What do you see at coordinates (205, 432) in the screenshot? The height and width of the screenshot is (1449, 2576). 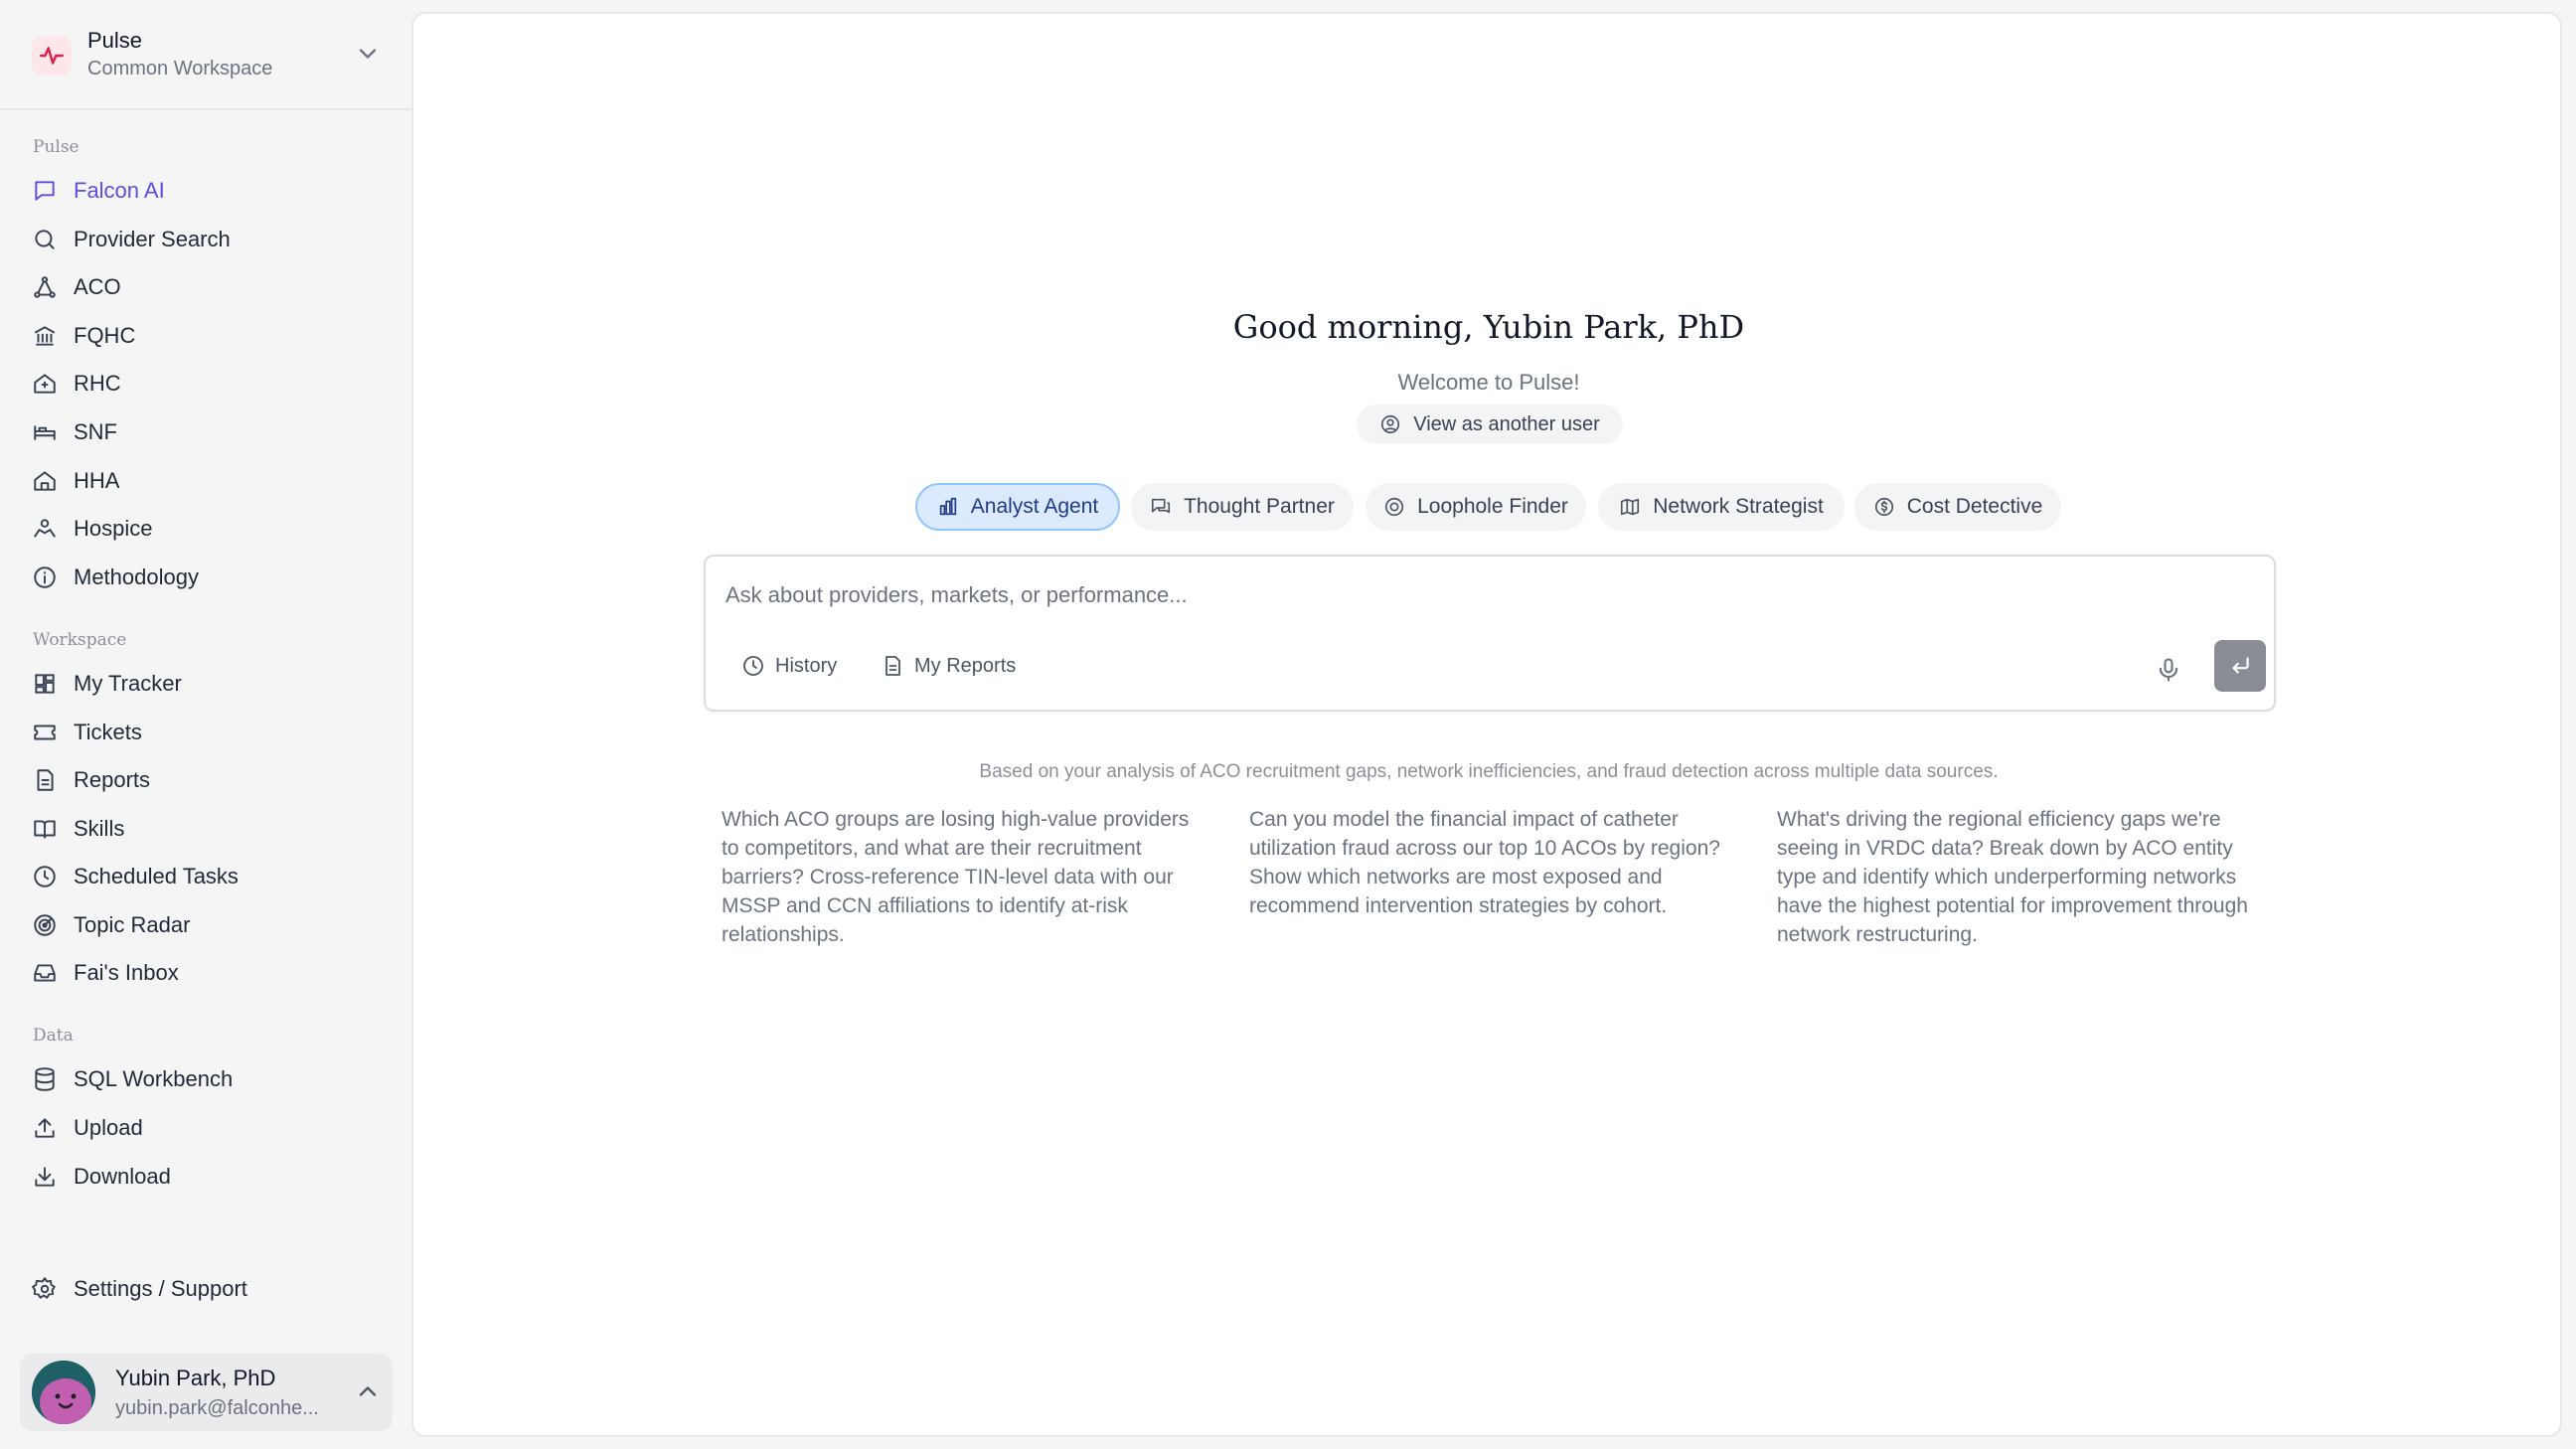 I see `sidebar-item-snf: SNF` at bounding box center [205, 432].